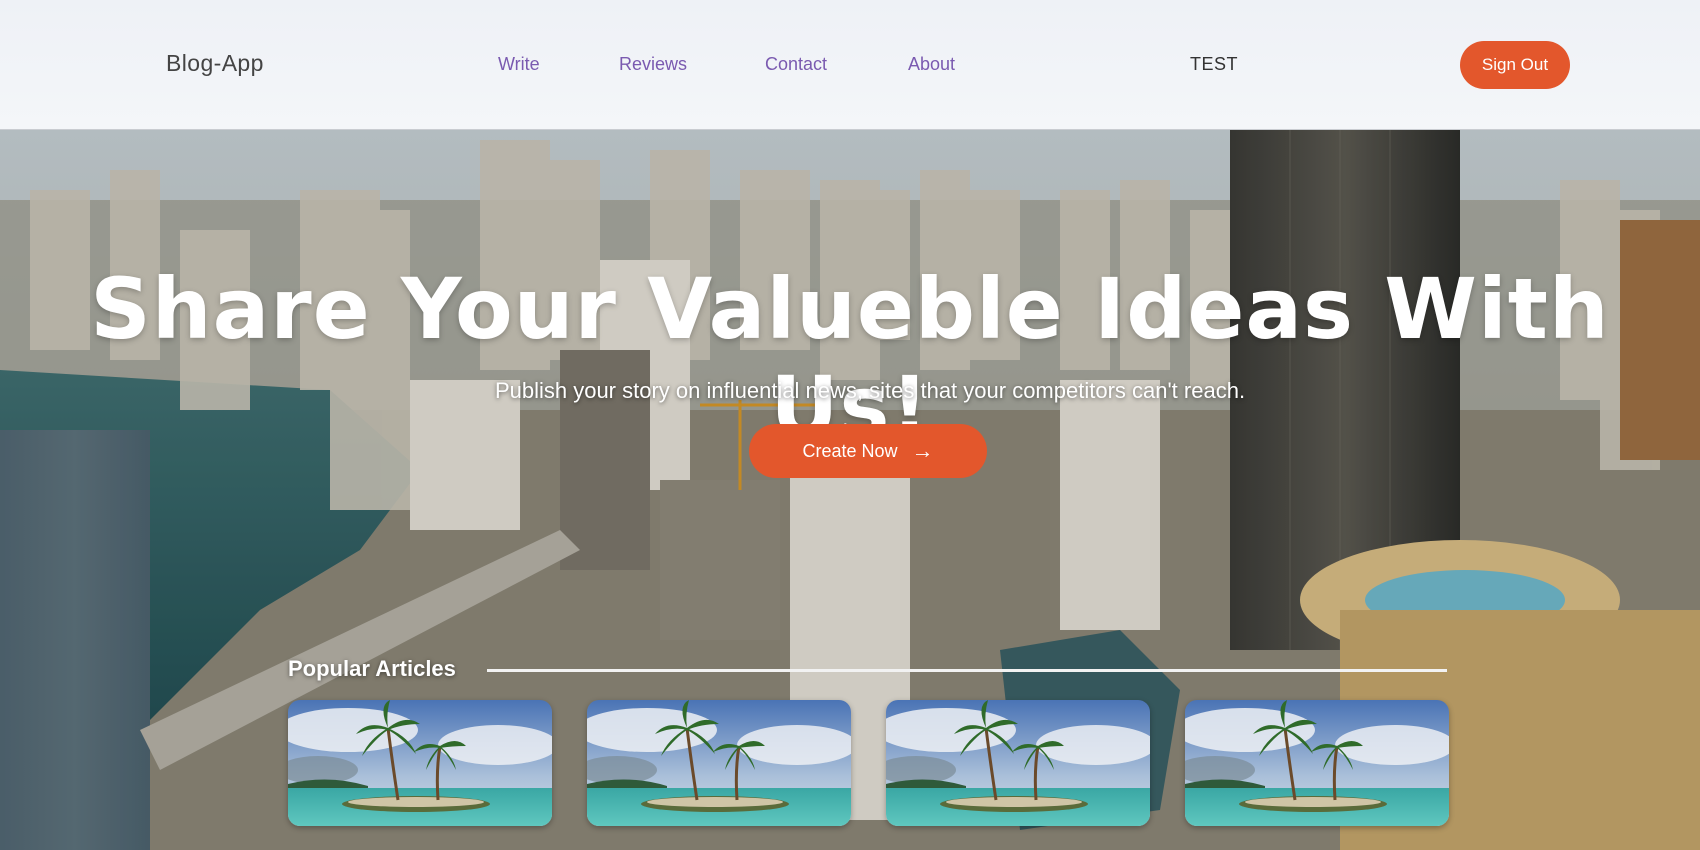 The width and height of the screenshot is (1700, 850). I want to click on popular-articles-heading: Popular Articles, so click(372, 668).